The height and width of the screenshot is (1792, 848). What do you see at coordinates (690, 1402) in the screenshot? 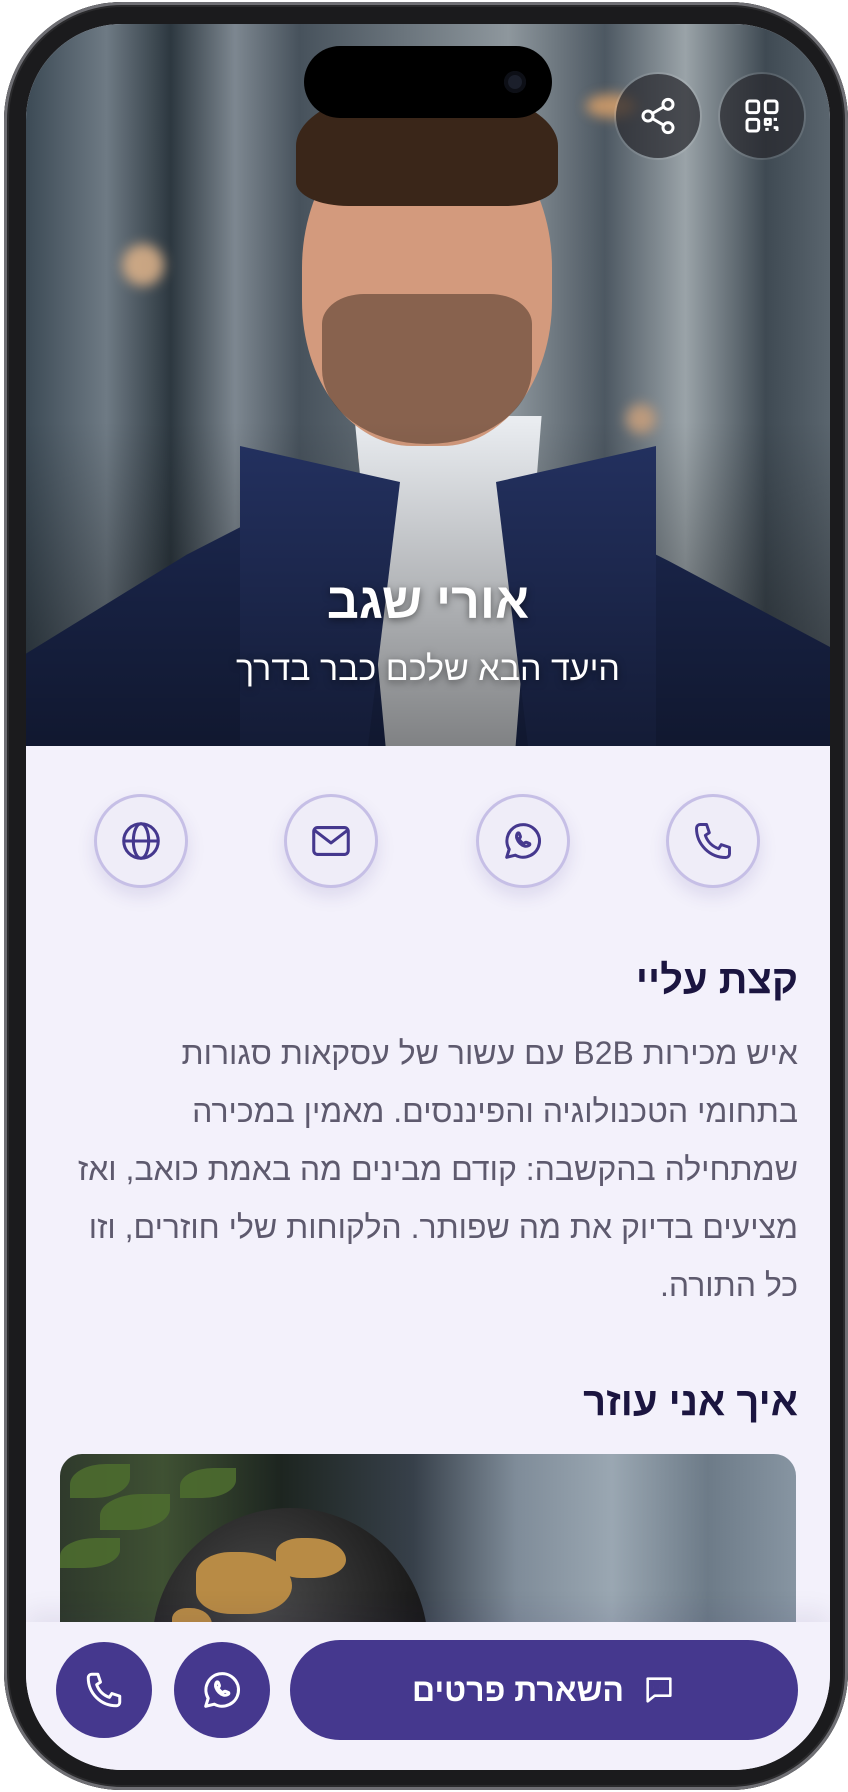
I see `help-title: איך אני עוזר` at bounding box center [690, 1402].